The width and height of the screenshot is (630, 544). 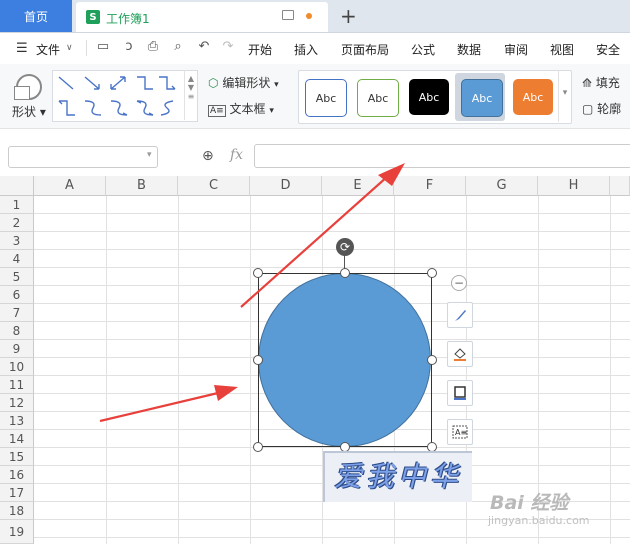 I want to click on baidu-jingyan-logo: Bai 经验, so click(x=529, y=503).